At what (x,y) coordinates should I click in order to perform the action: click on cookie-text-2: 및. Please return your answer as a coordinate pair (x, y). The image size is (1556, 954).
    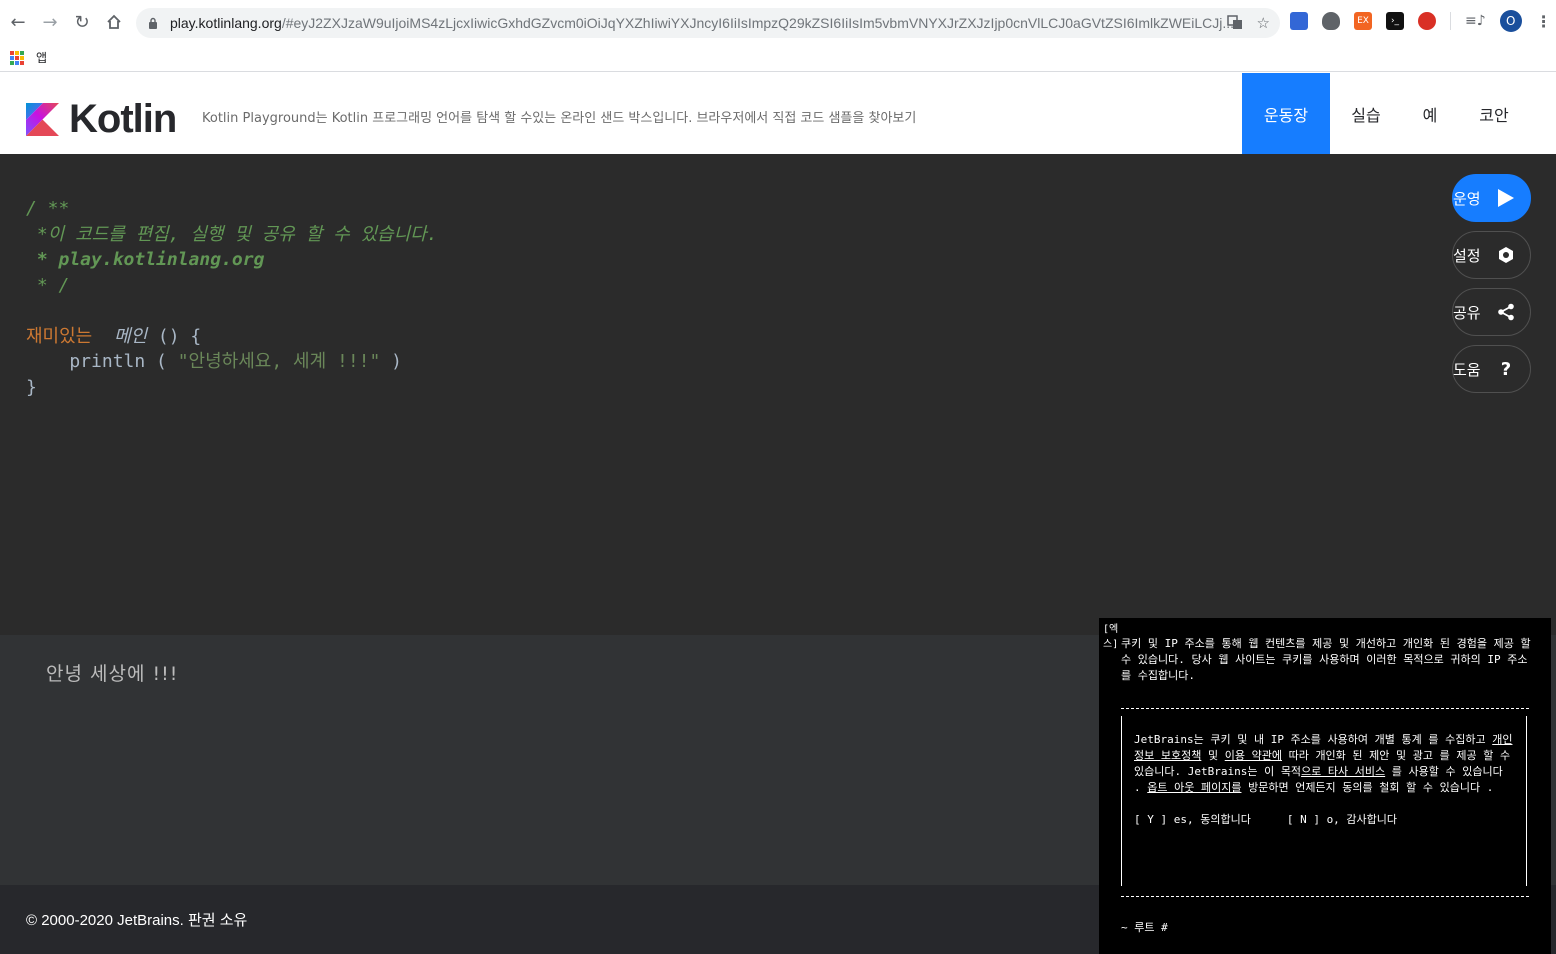
    Looking at the image, I should click on (1213, 755).